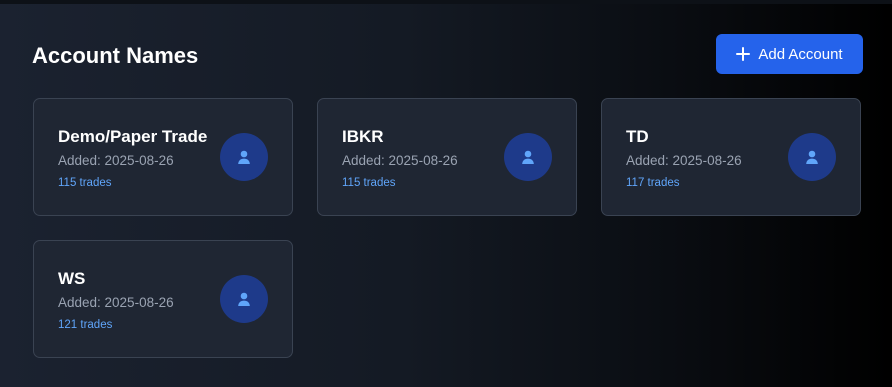  Describe the element at coordinates (115, 55) in the screenshot. I see `page-title: Account Names` at that location.